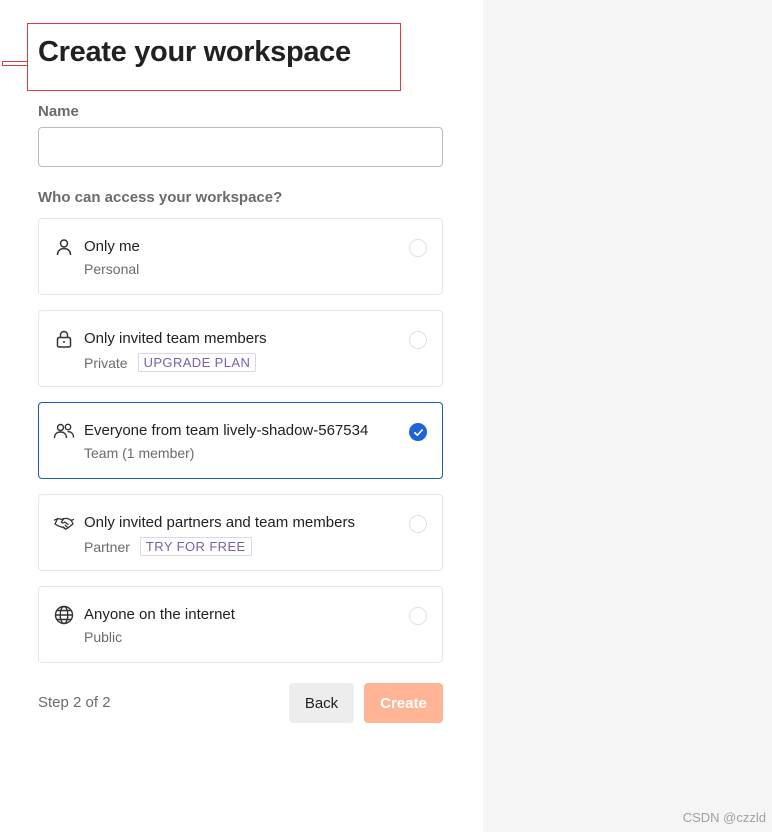 The image size is (772, 832). What do you see at coordinates (64, 339) in the screenshot?
I see `lock-icon` at bounding box center [64, 339].